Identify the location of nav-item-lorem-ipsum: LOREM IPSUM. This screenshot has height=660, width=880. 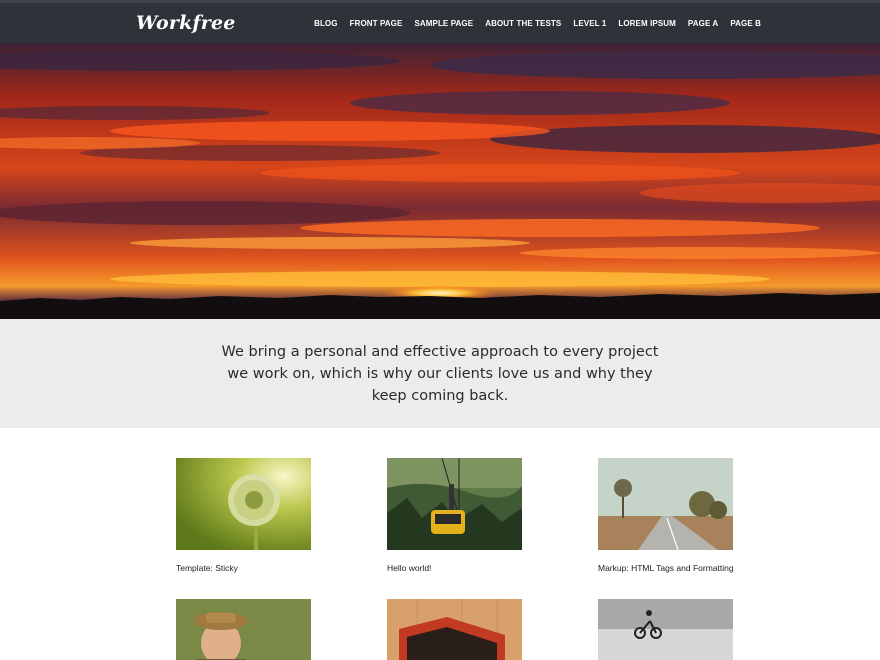
(647, 23).